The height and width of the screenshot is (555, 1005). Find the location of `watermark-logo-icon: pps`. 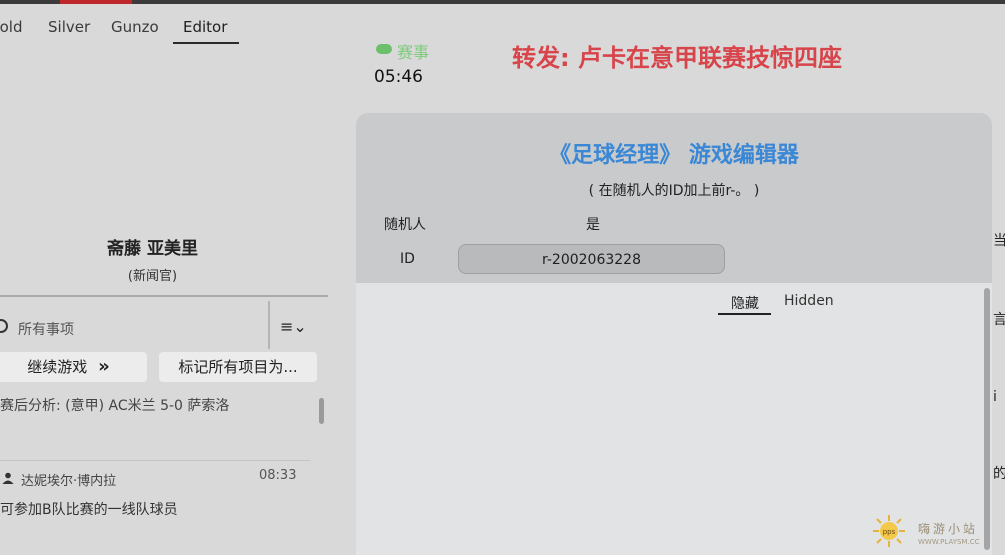

watermark-logo-icon: pps is located at coordinates (889, 531).